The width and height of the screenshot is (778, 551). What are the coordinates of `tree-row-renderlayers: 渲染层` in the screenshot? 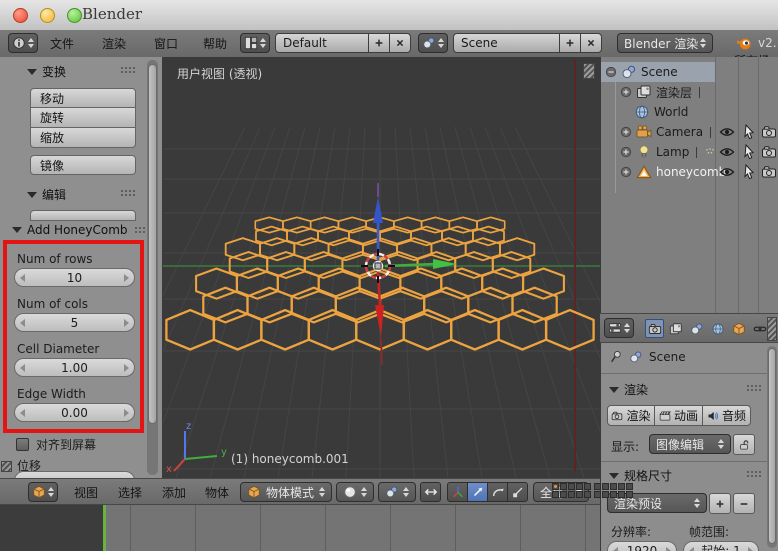 It's located at (661, 92).